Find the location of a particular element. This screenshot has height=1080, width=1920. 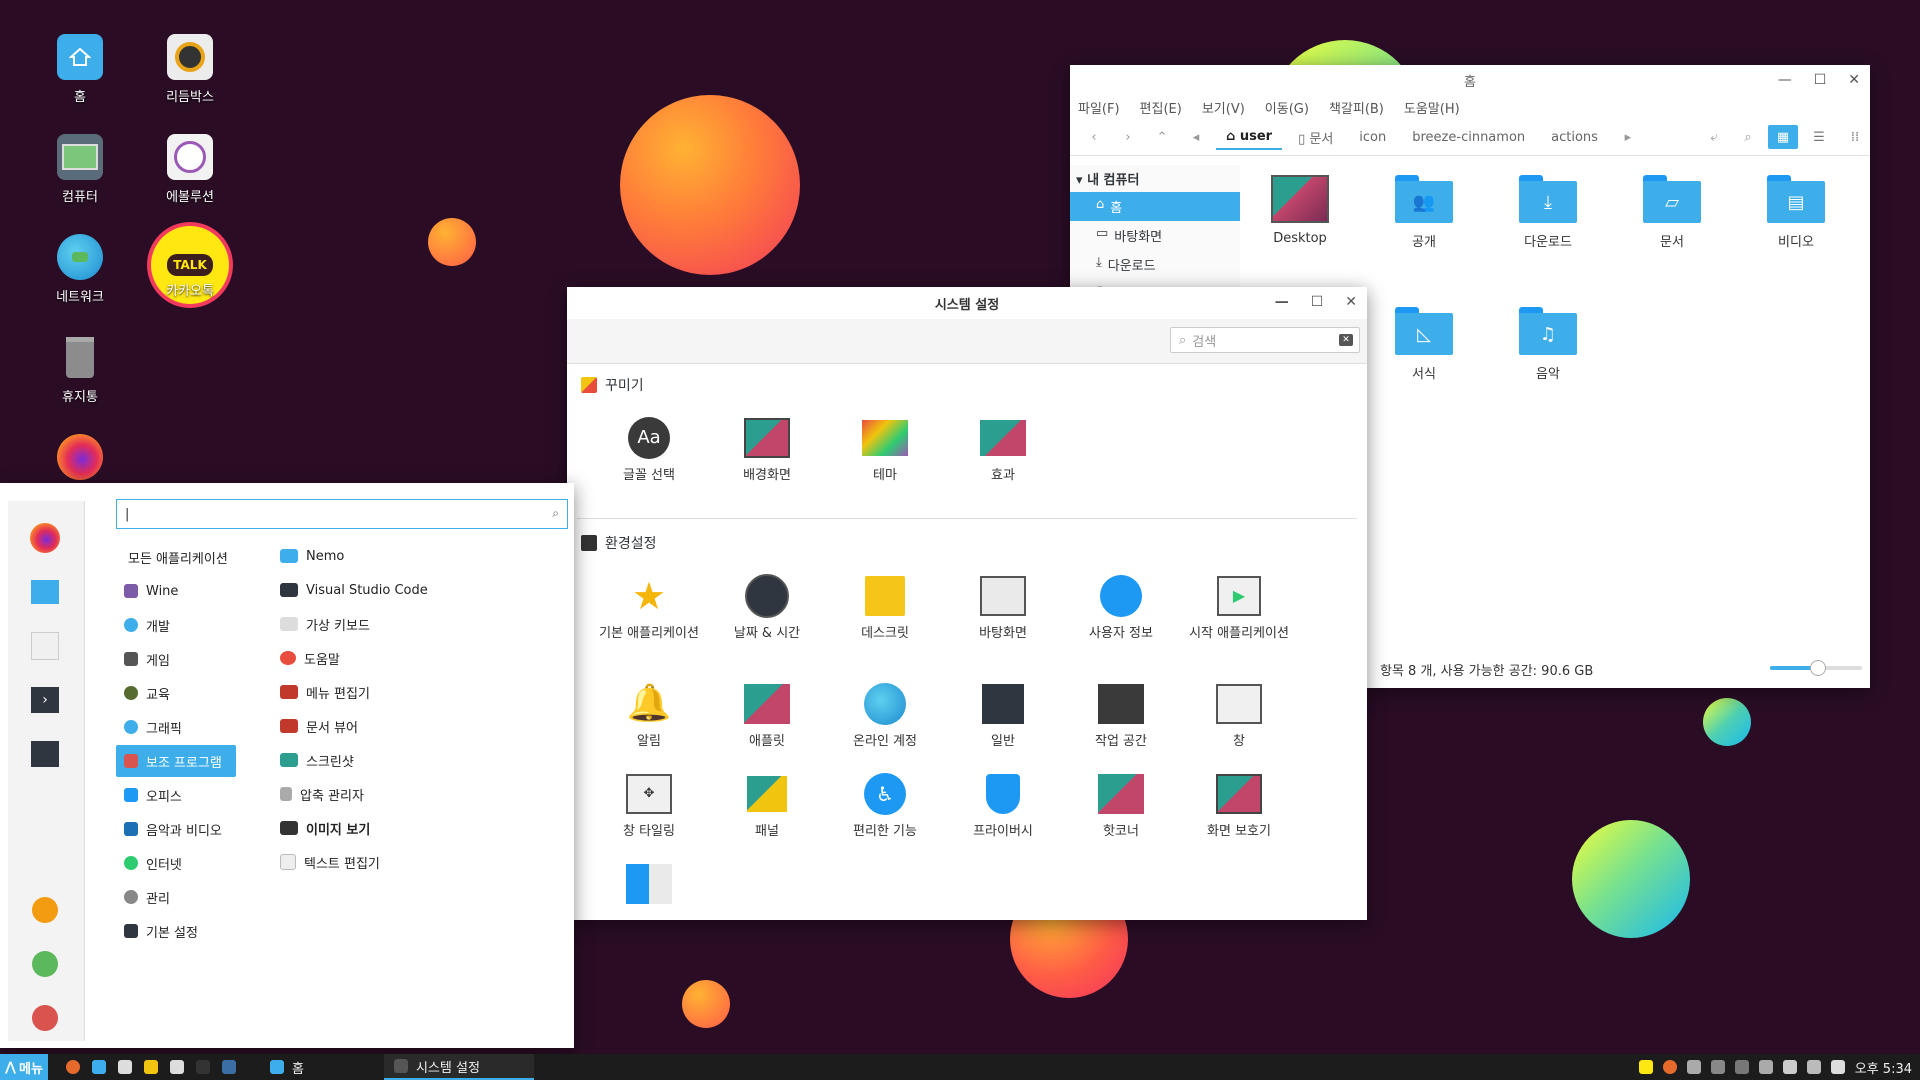

search-icon: ⌕ is located at coordinates (1748, 137).